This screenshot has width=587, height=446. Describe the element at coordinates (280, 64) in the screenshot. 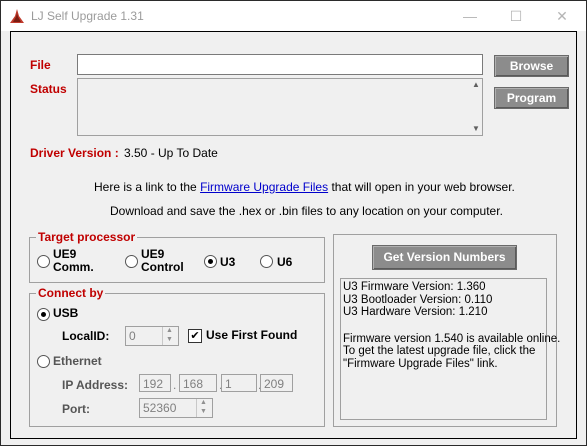

I see `file-input` at that location.